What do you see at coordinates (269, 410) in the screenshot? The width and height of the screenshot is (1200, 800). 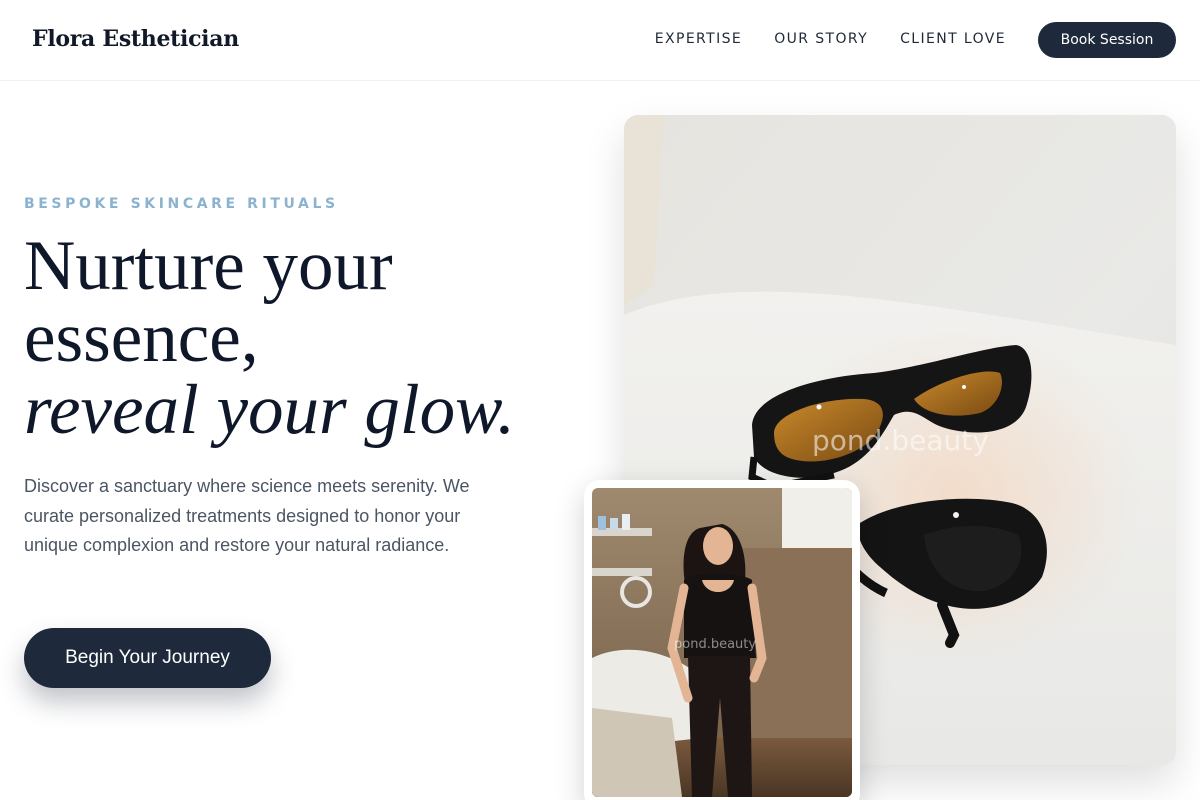 I see `headline-line-3: reveal your glow.` at bounding box center [269, 410].